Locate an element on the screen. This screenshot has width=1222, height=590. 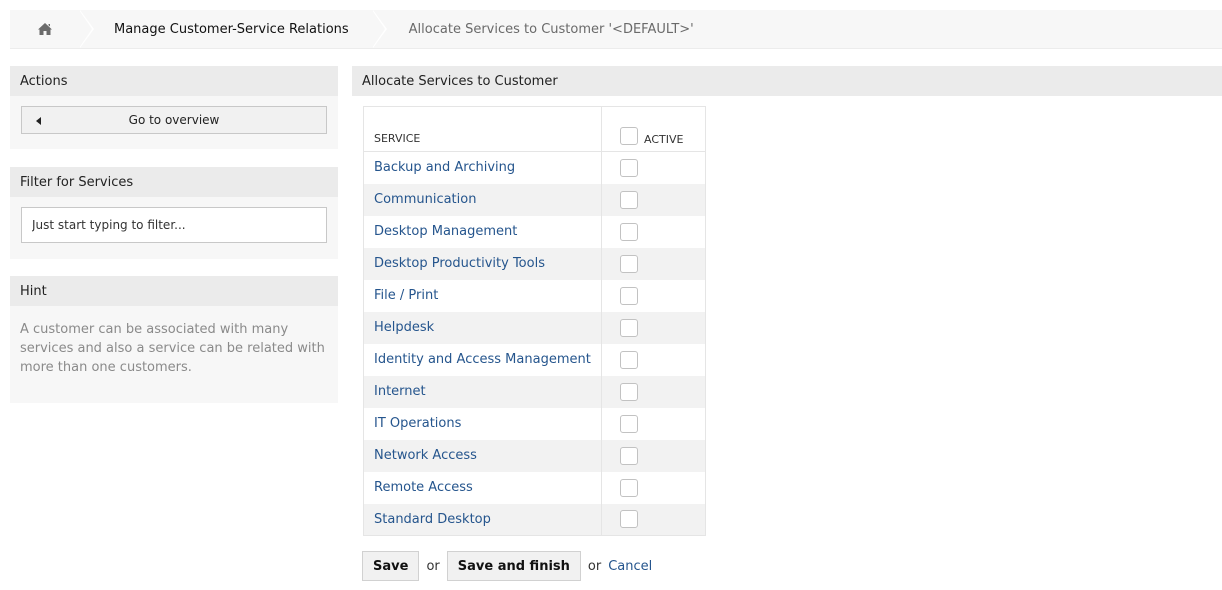
filter-panel: Filter for Services is located at coordinates (174, 213).